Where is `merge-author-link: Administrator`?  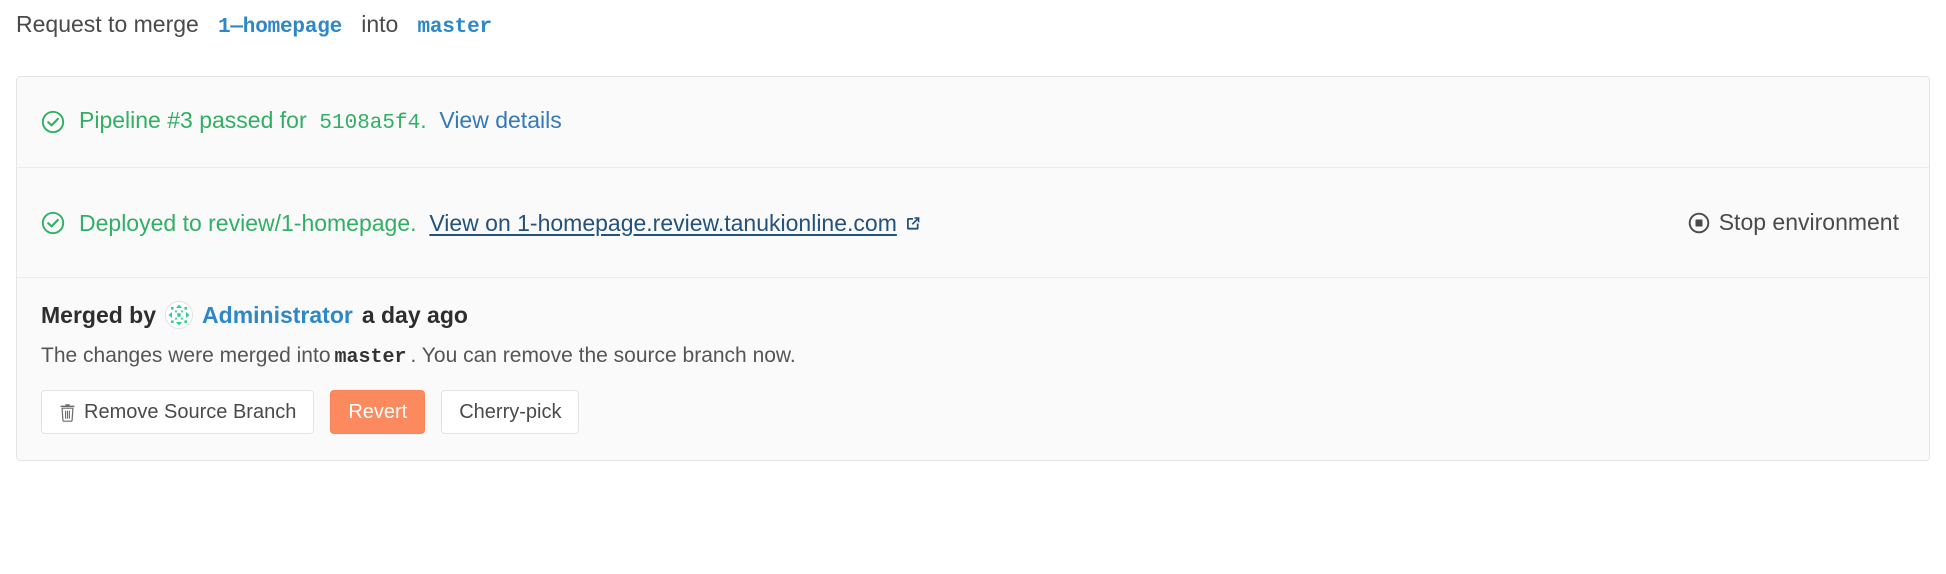 merge-author-link: Administrator is located at coordinates (277, 315).